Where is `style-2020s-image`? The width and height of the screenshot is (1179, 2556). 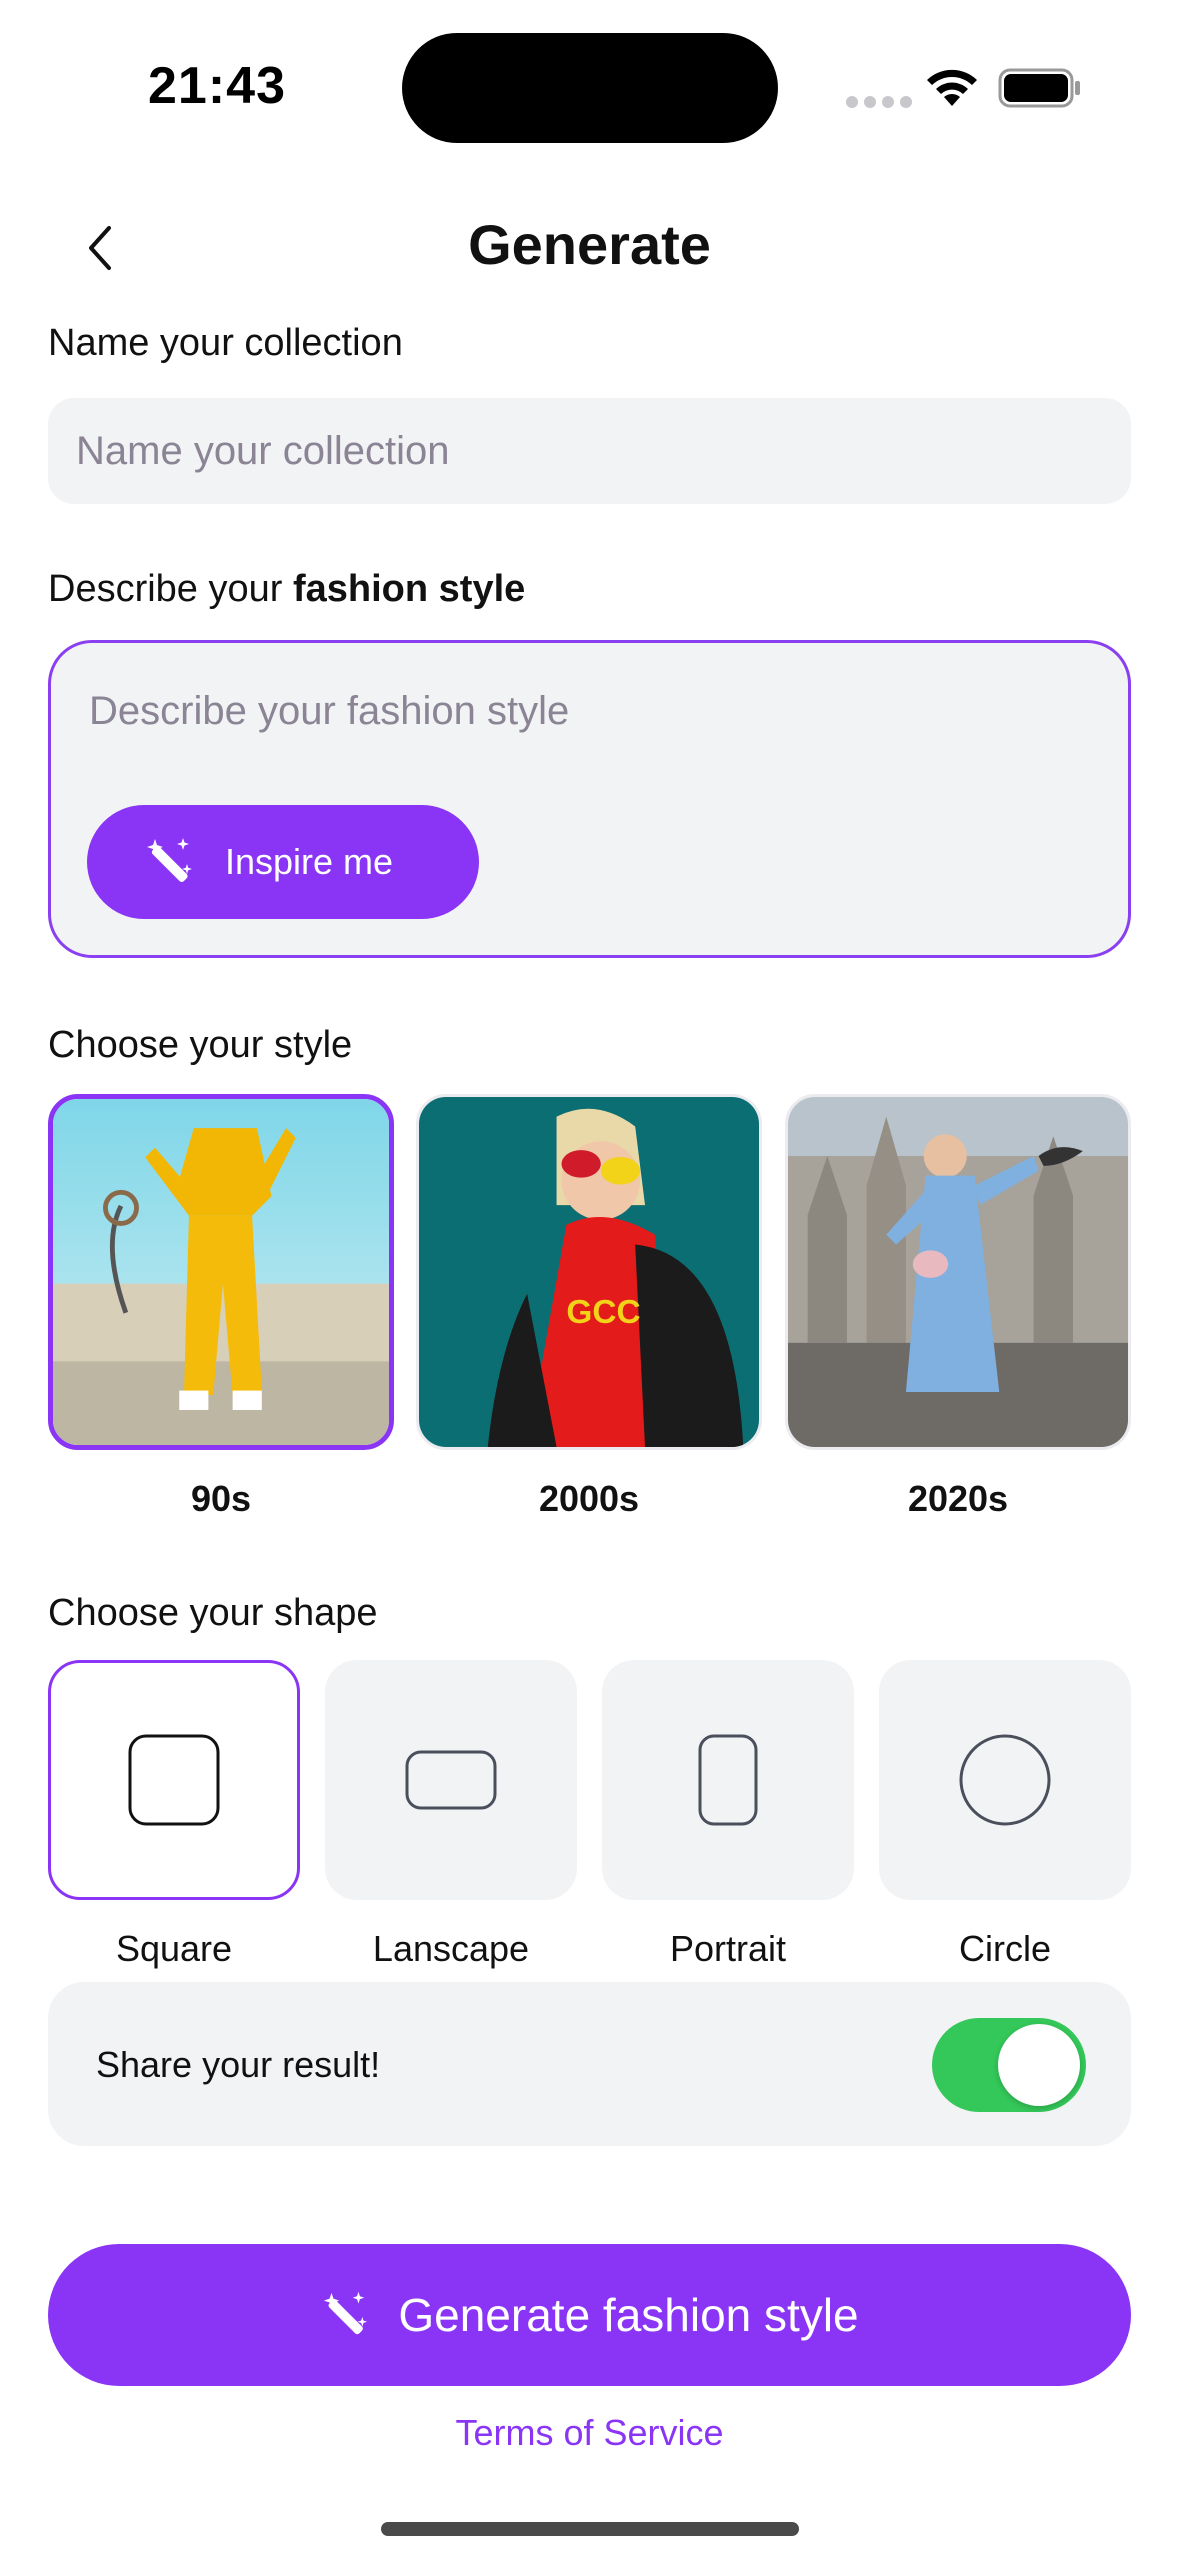 style-2020s-image is located at coordinates (958, 1272).